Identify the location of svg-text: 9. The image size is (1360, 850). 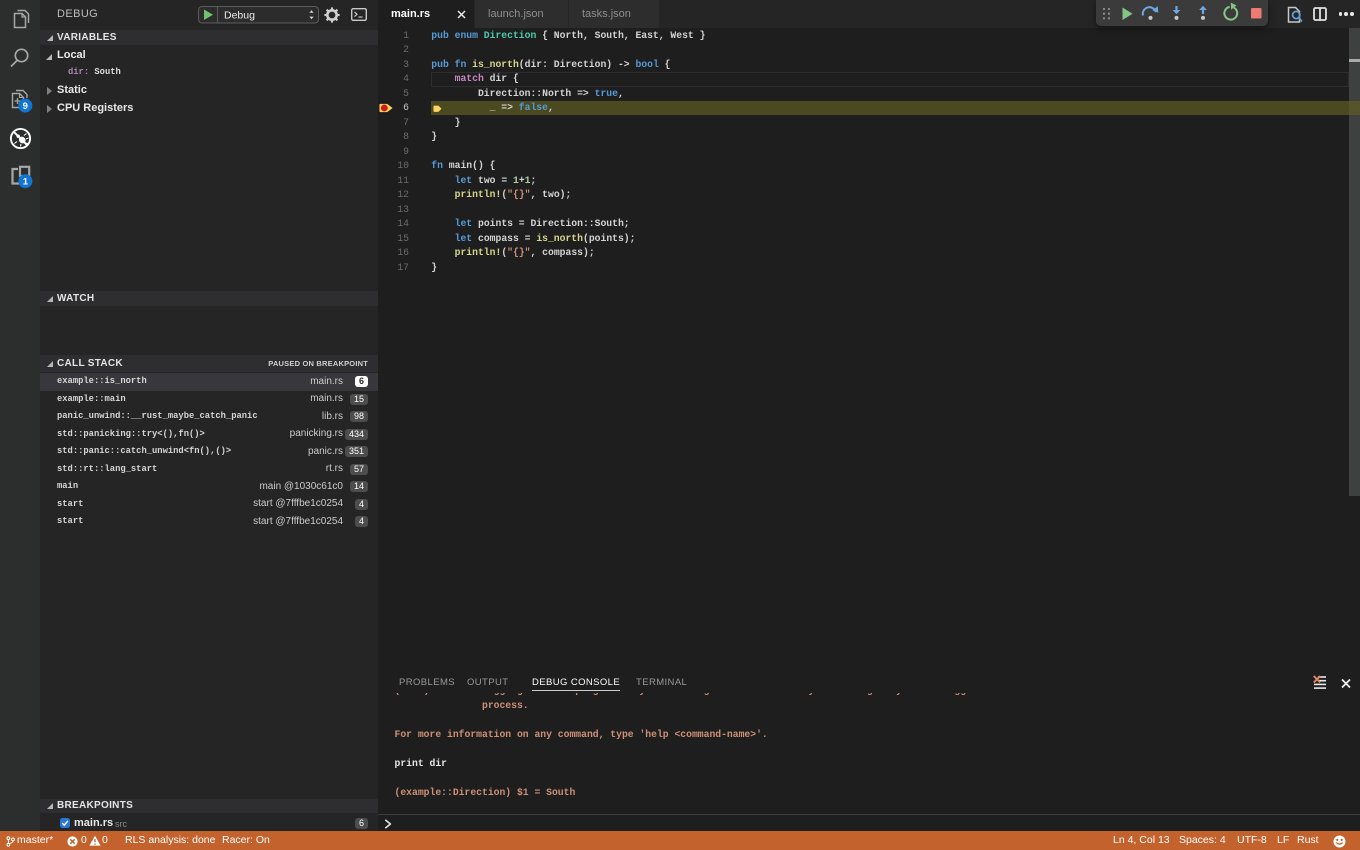
(25, 106).